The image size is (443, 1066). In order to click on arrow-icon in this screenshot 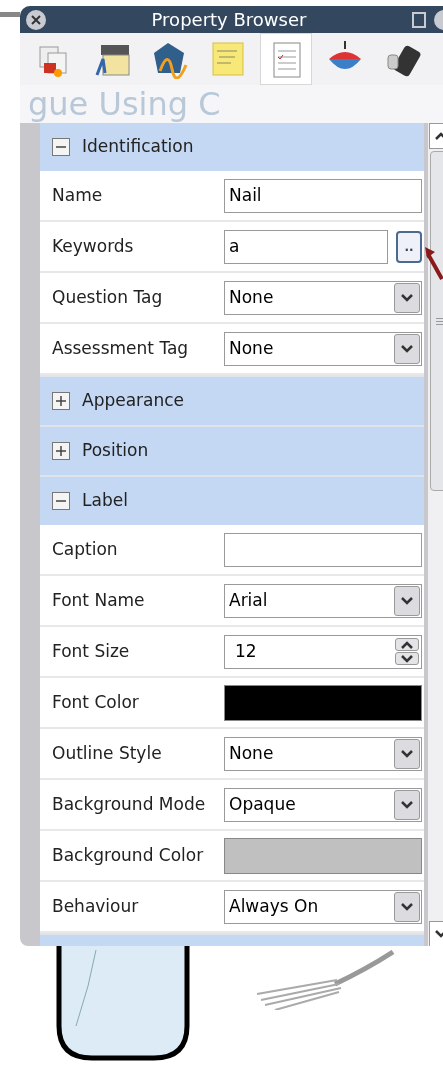, I will do `click(433, 263)`.